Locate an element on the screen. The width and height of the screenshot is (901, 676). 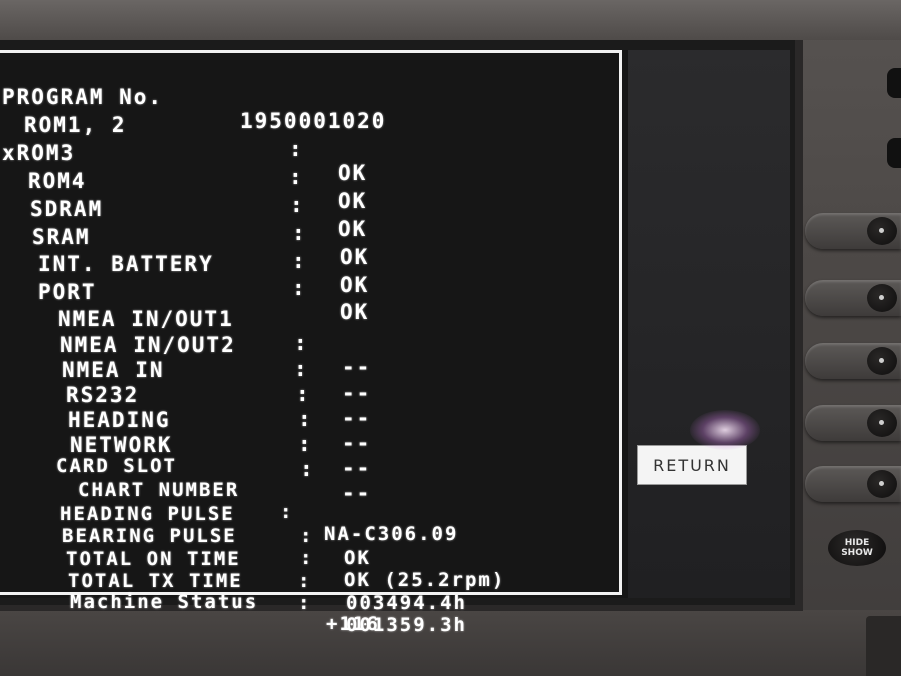
row-label: Machine Status is located at coordinates (164, 602).